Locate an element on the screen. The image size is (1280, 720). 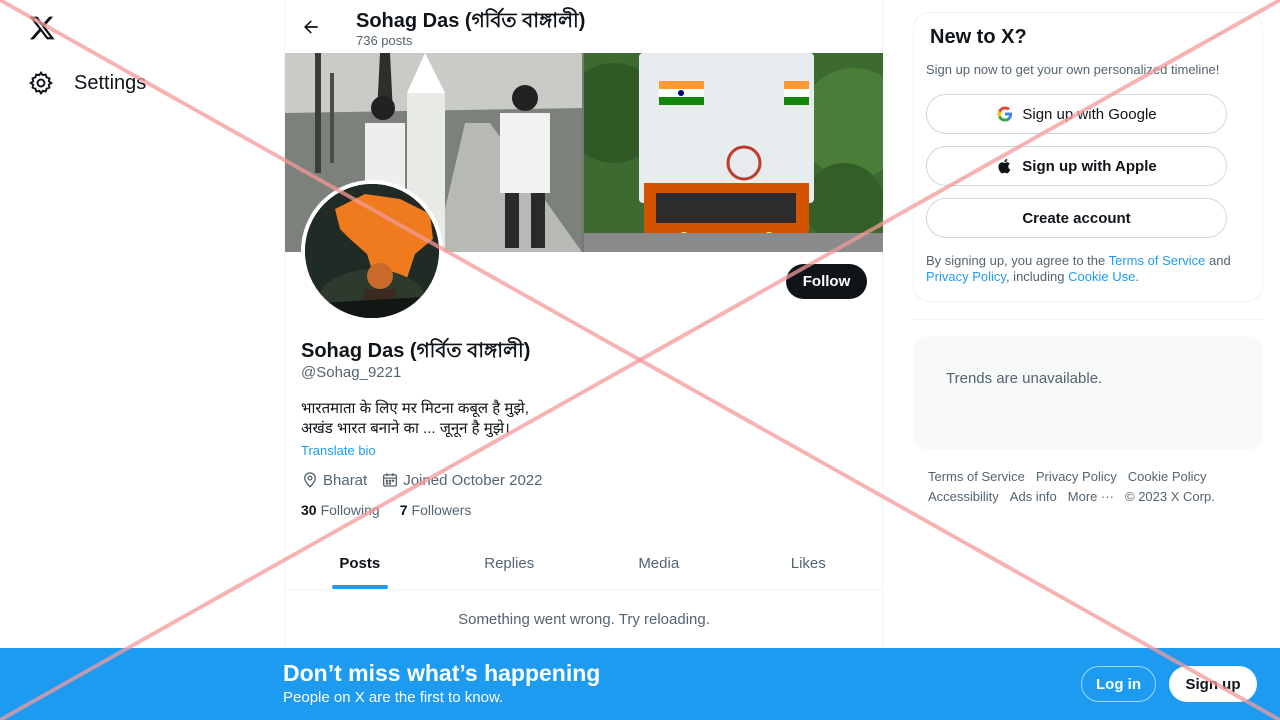
cookie-link: Cookie Use is located at coordinates (1101, 276).